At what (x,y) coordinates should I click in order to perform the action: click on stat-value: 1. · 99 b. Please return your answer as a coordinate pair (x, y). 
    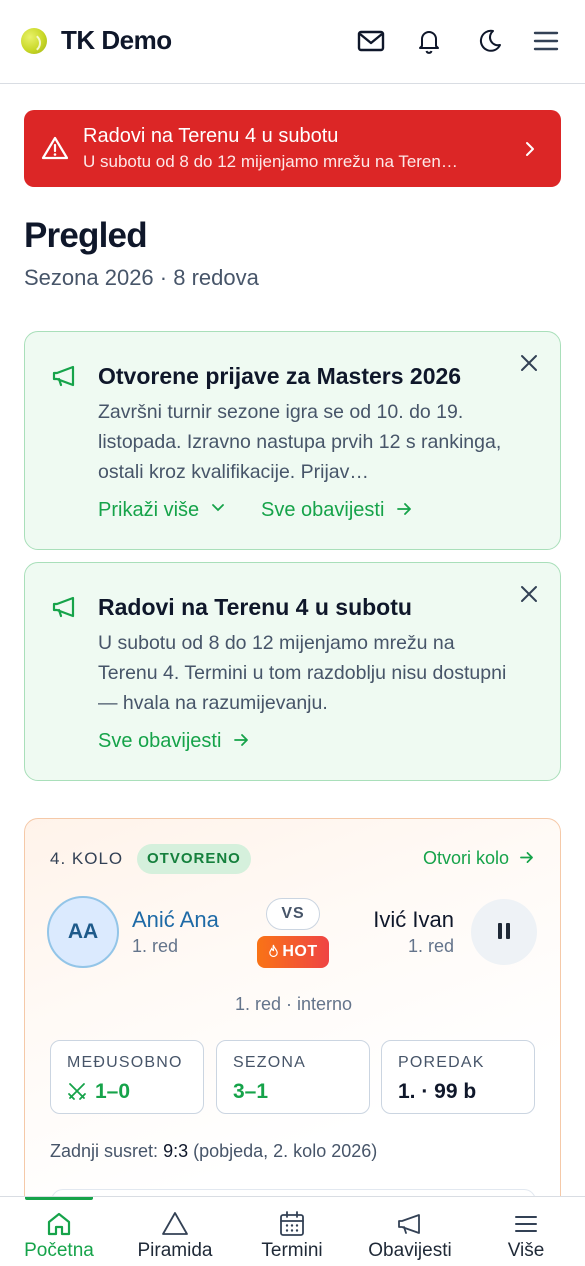
    Looking at the image, I should click on (437, 1091).